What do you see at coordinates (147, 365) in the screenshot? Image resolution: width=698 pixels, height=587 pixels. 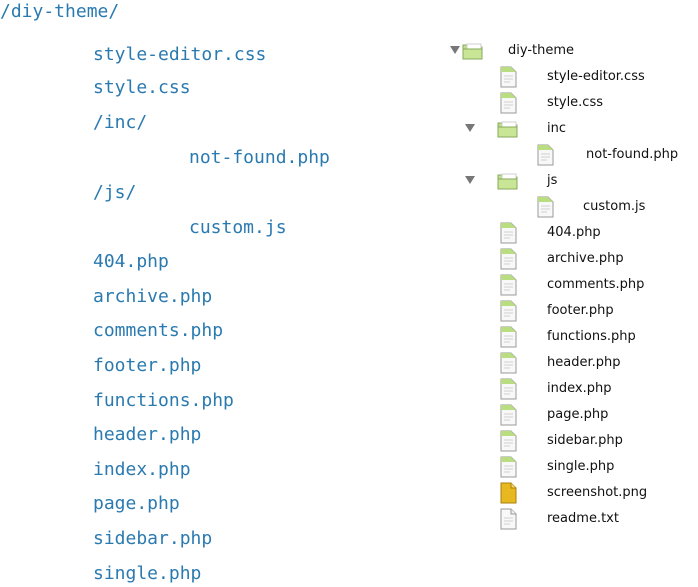 I see `code-line-footer-php: footer.php` at bounding box center [147, 365].